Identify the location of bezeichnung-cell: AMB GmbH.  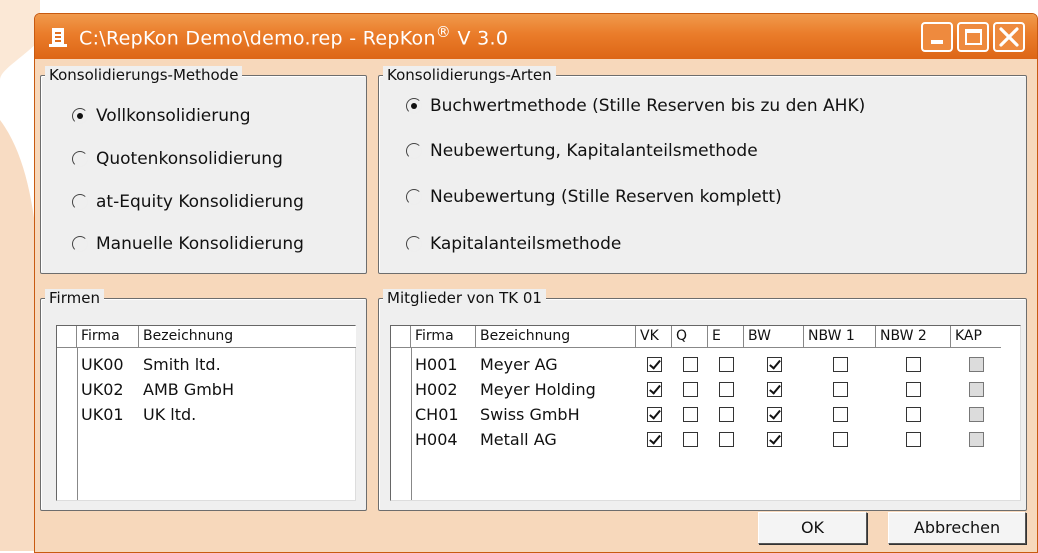
(188, 389).